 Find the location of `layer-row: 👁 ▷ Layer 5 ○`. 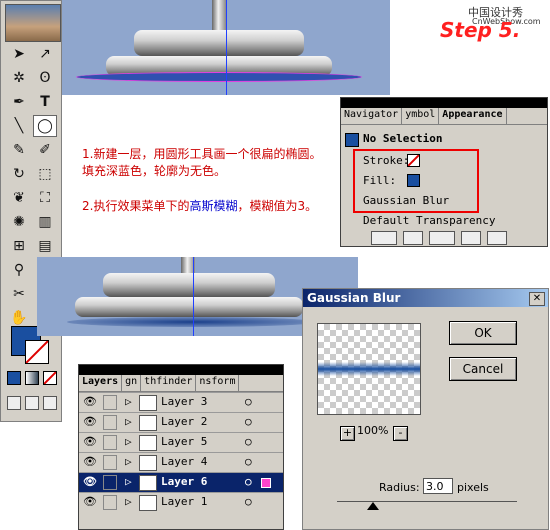

layer-row: 👁 ▷ Layer 5 ○ is located at coordinates (181, 442).